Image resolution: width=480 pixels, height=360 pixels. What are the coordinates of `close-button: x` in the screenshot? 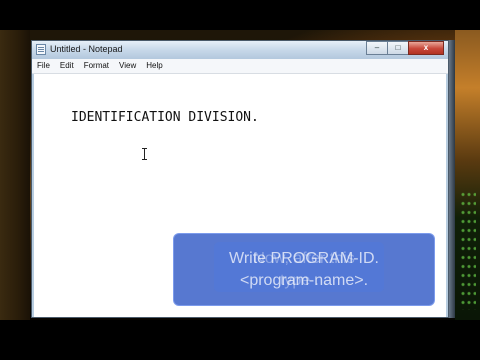 It's located at (426, 48).